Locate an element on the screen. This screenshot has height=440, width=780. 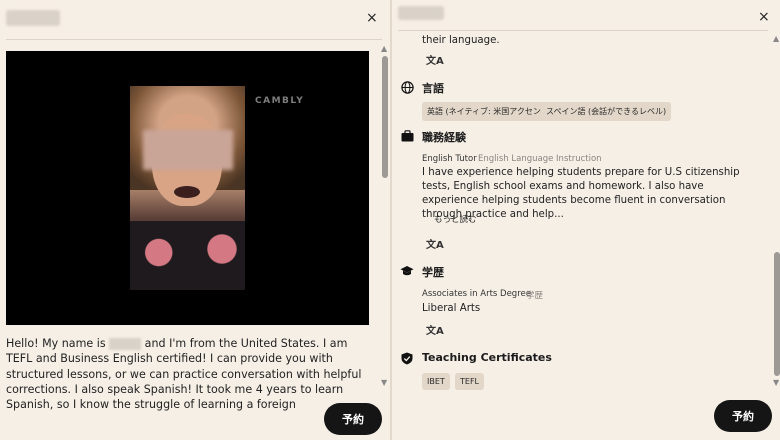
globe-icon is located at coordinates (407, 87).